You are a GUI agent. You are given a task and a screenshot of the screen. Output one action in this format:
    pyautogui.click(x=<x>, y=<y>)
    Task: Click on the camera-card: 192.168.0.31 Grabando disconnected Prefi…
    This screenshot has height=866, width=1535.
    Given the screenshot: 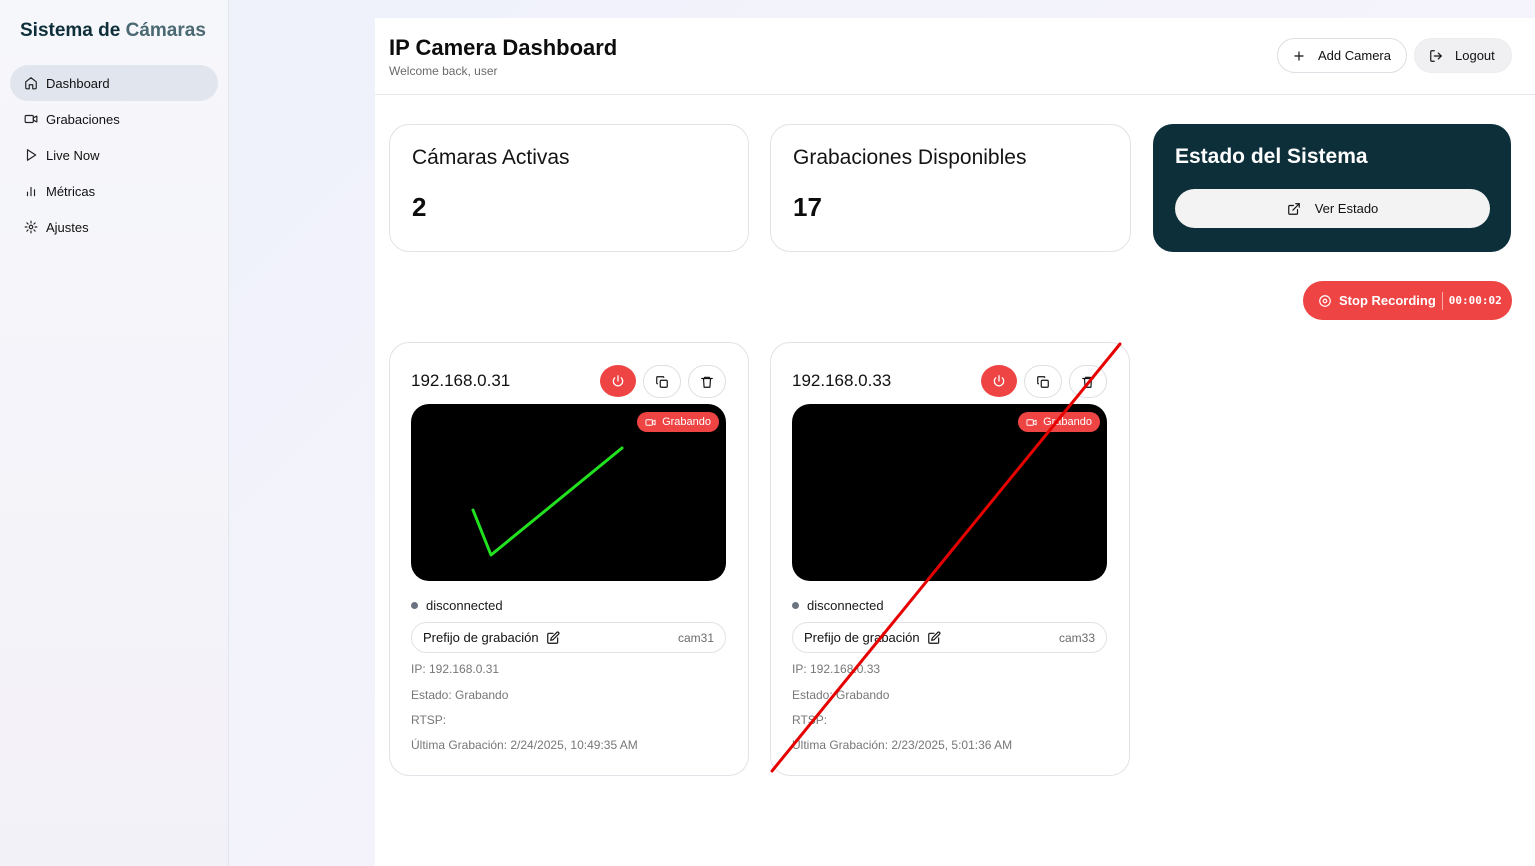 What is the action you would take?
    pyautogui.click(x=569, y=559)
    